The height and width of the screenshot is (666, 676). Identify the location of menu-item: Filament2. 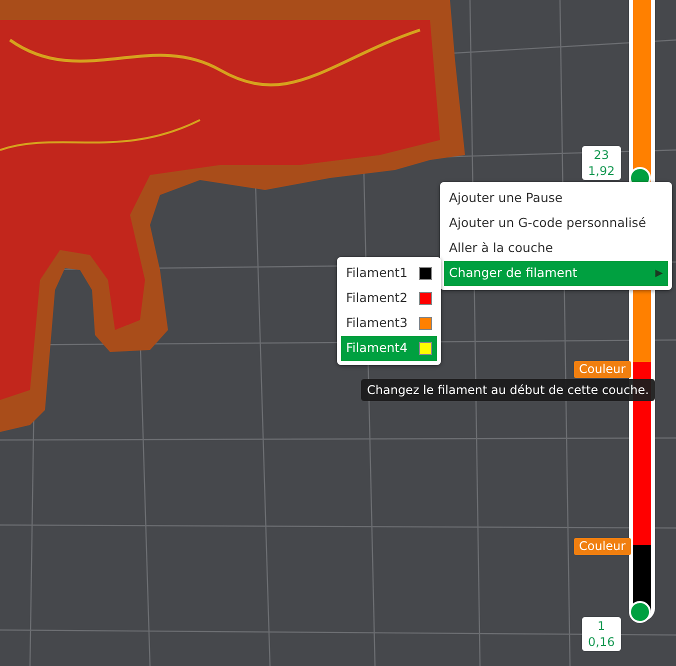
(389, 298).